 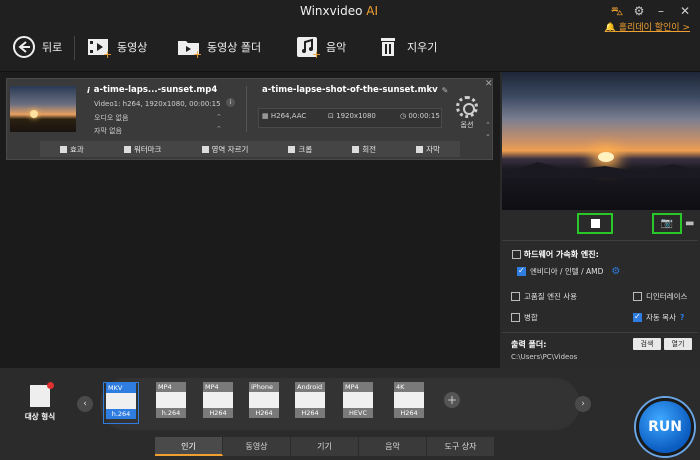 I want to click on crop-button: 크롭, so click(x=300, y=149).